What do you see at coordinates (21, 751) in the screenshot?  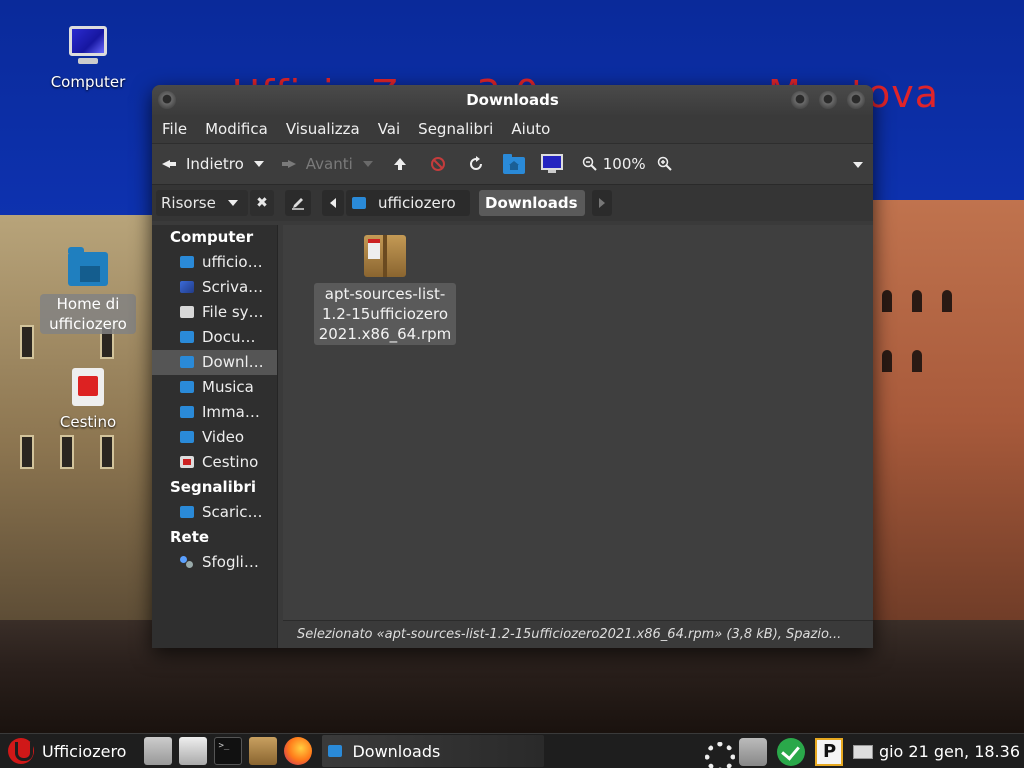 I see `ufficiozero-logo-icon` at bounding box center [21, 751].